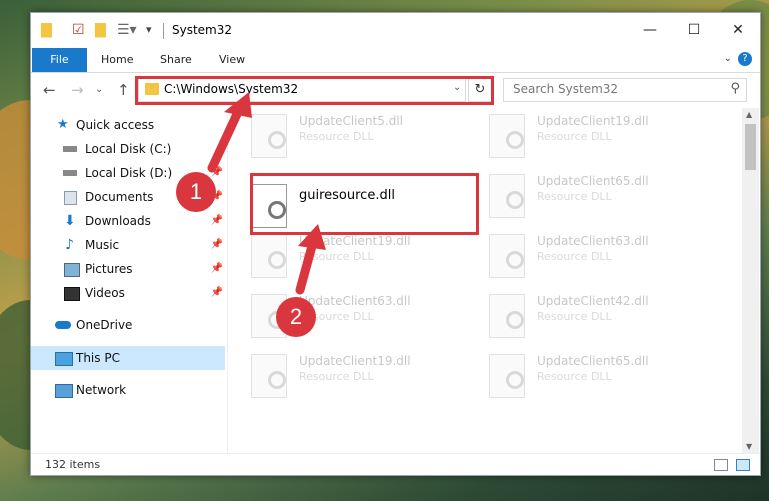 This screenshot has width=769, height=501. What do you see at coordinates (77, 90) in the screenshot?
I see `forward-button: →` at bounding box center [77, 90].